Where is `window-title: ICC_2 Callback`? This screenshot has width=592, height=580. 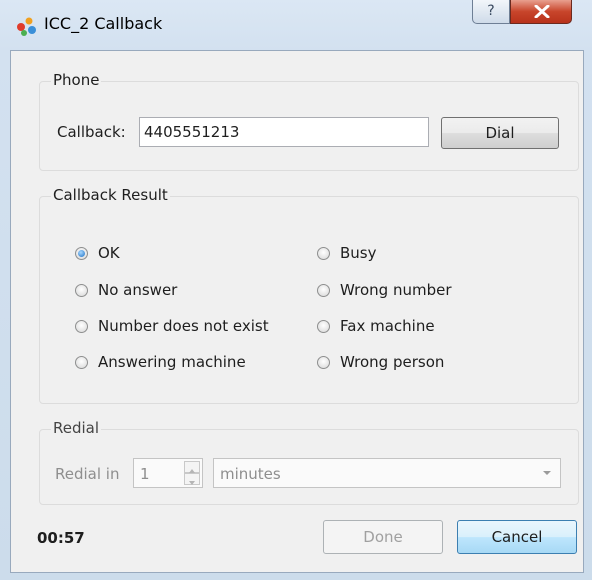 window-title: ICC_2 Callback is located at coordinates (103, 23).